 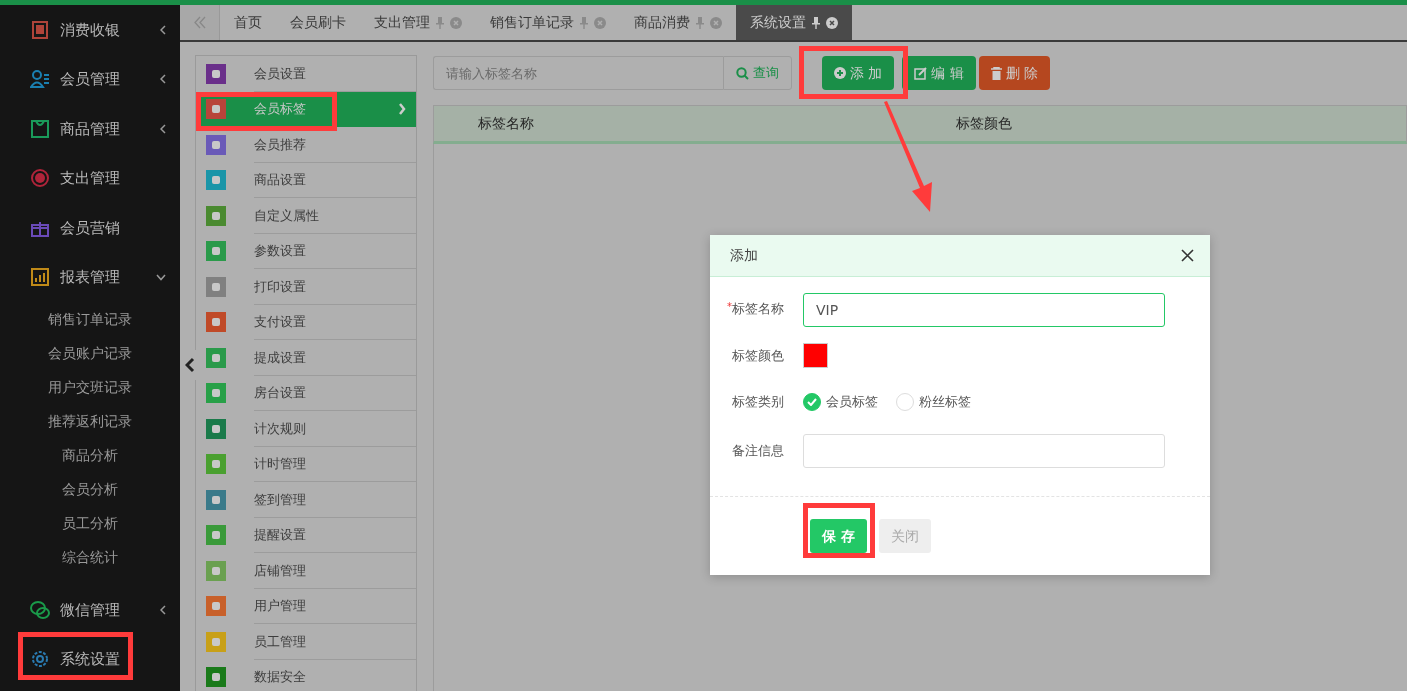 I want to click on chevron-right-icon, so click(x=402, y=109).